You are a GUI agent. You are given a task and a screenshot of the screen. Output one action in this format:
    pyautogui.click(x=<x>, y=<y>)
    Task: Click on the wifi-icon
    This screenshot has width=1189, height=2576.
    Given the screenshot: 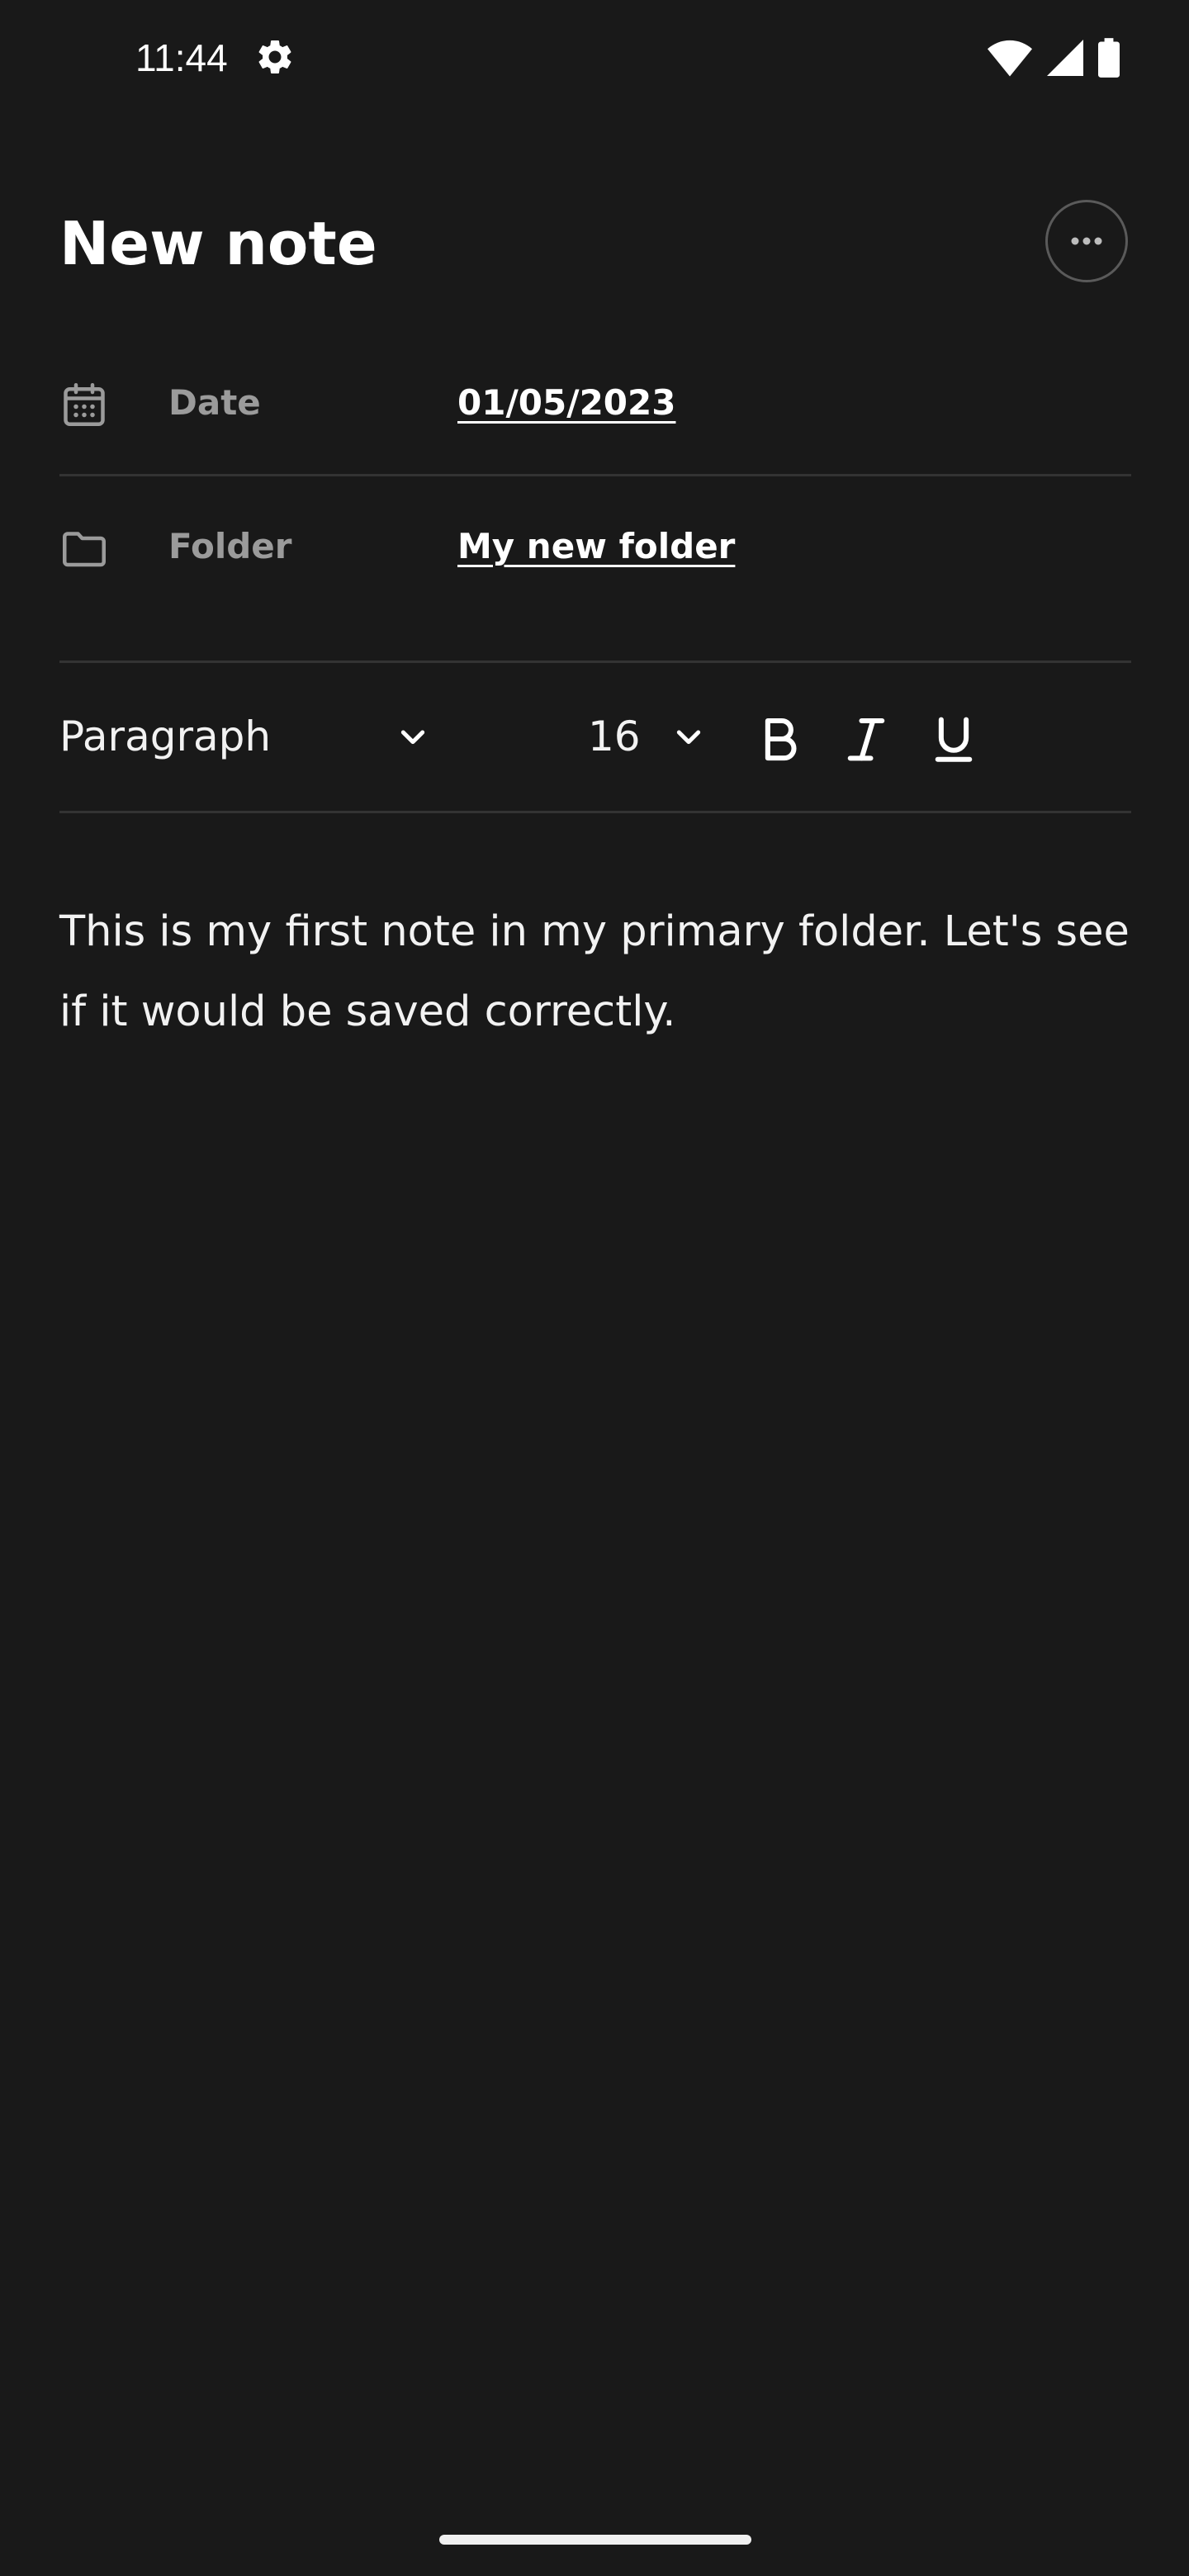 What is the action you would take?
    pyautogui.click(x=1010, y=58)
    